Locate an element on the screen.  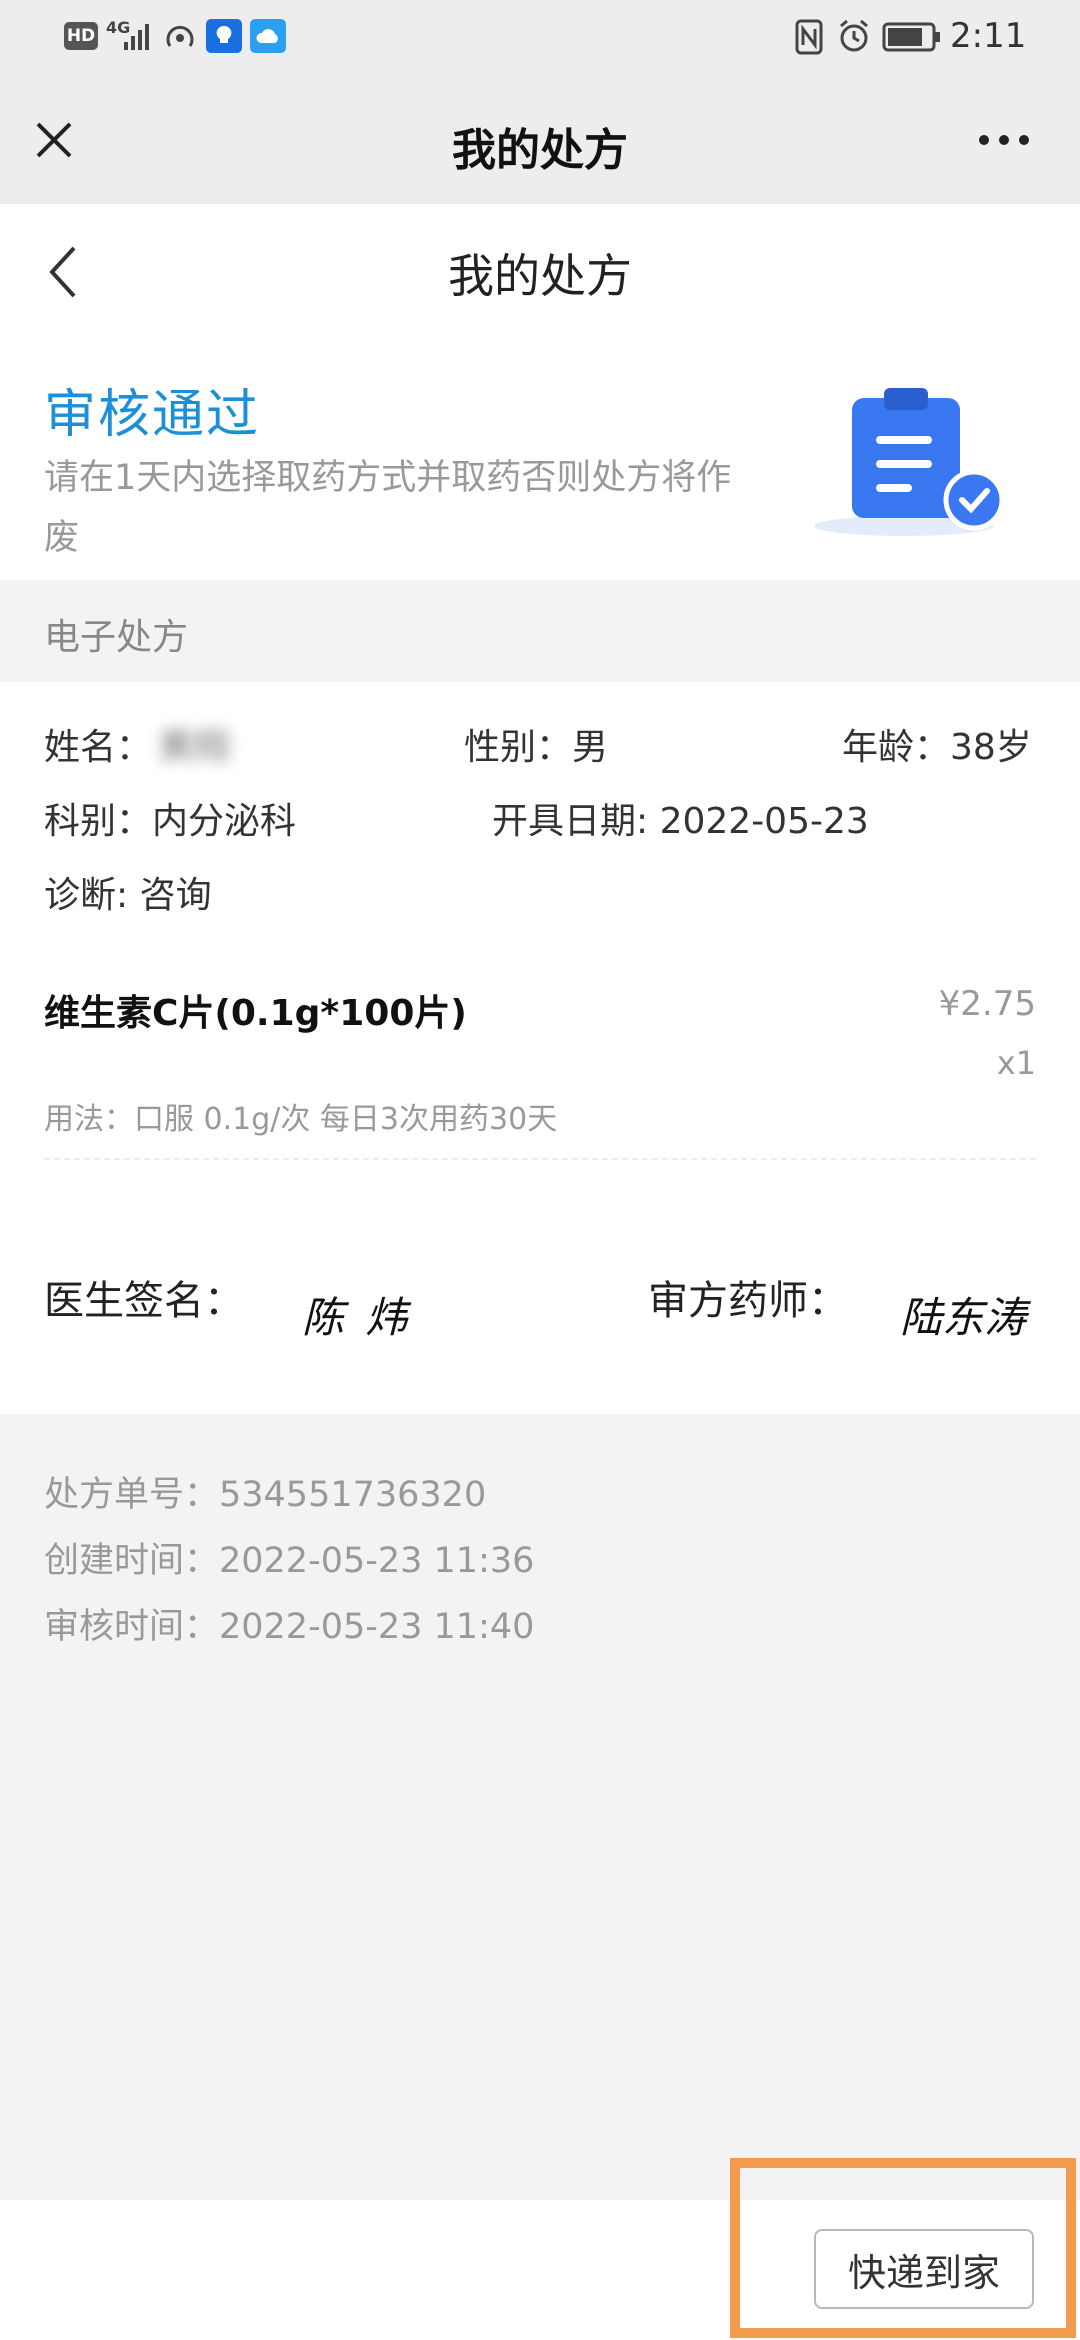
bottom-action-bar: 快递到家 is located at coordinates (540, 2270).